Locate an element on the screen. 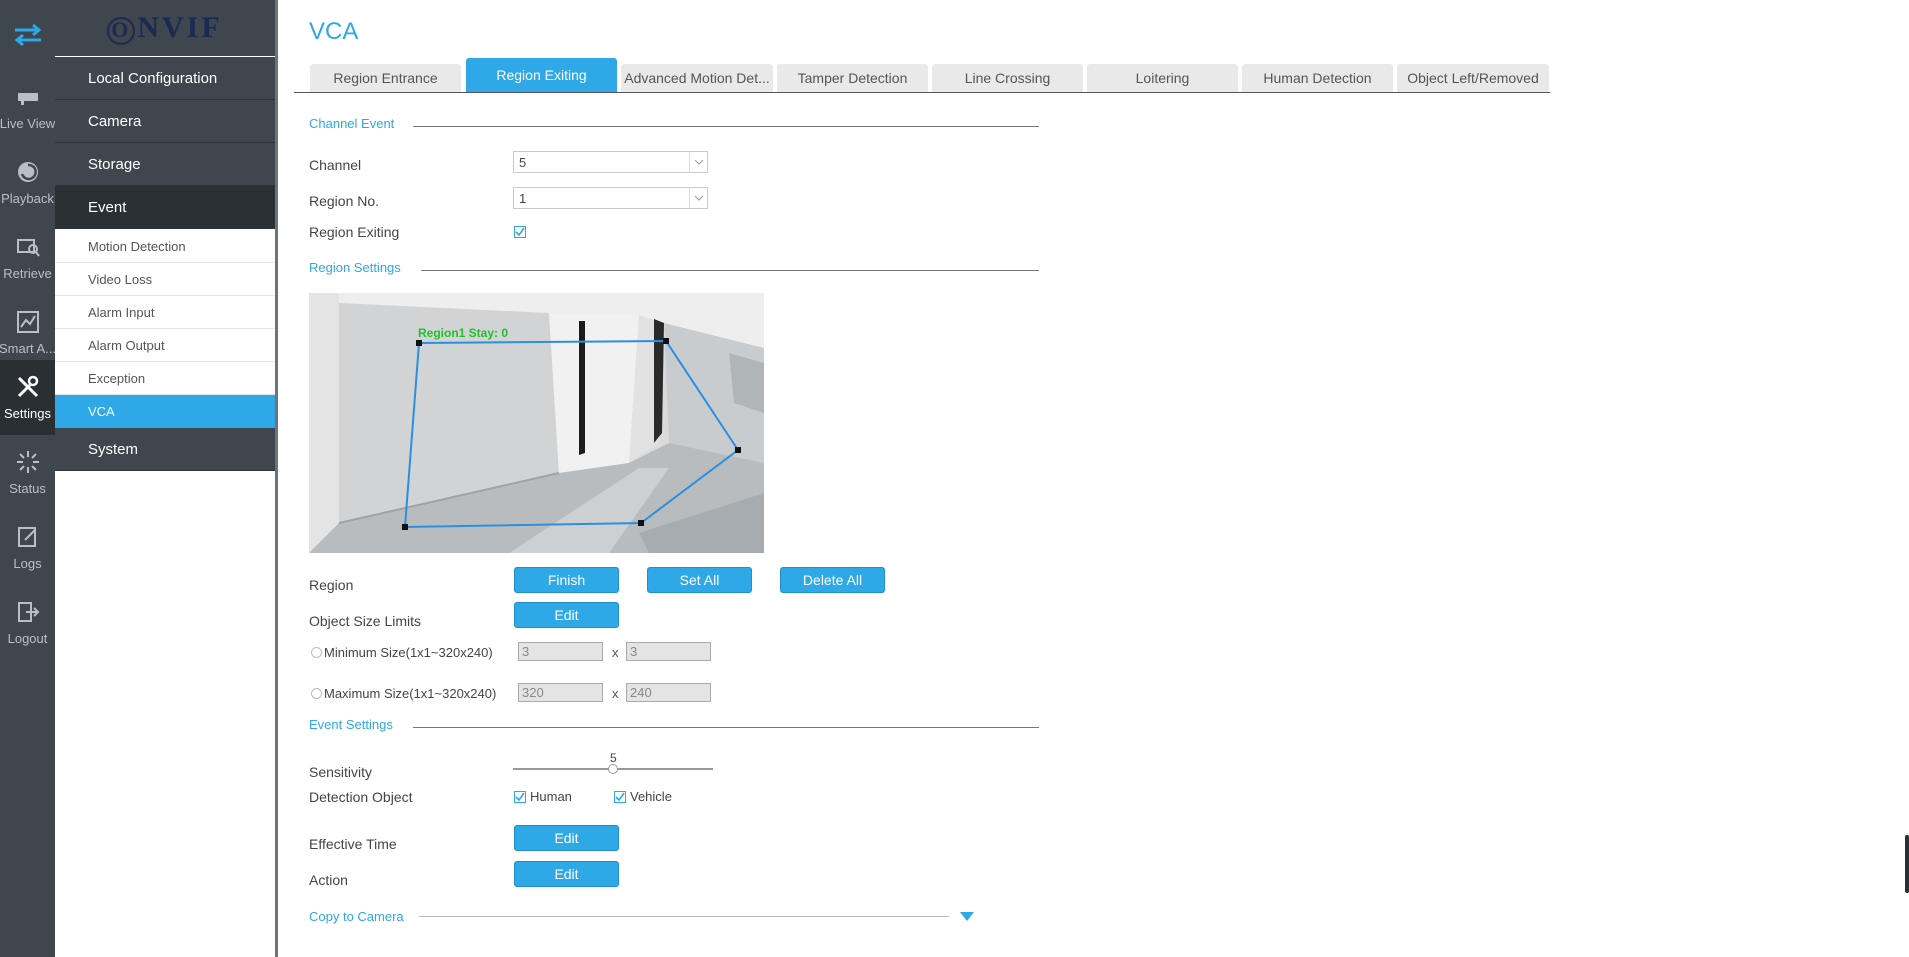  logs-icon is located at coordinates (26, 537).